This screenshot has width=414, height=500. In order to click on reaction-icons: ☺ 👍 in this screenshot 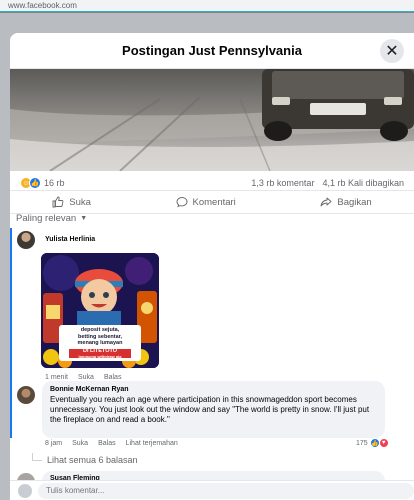, I will do `click(30, 183)`.